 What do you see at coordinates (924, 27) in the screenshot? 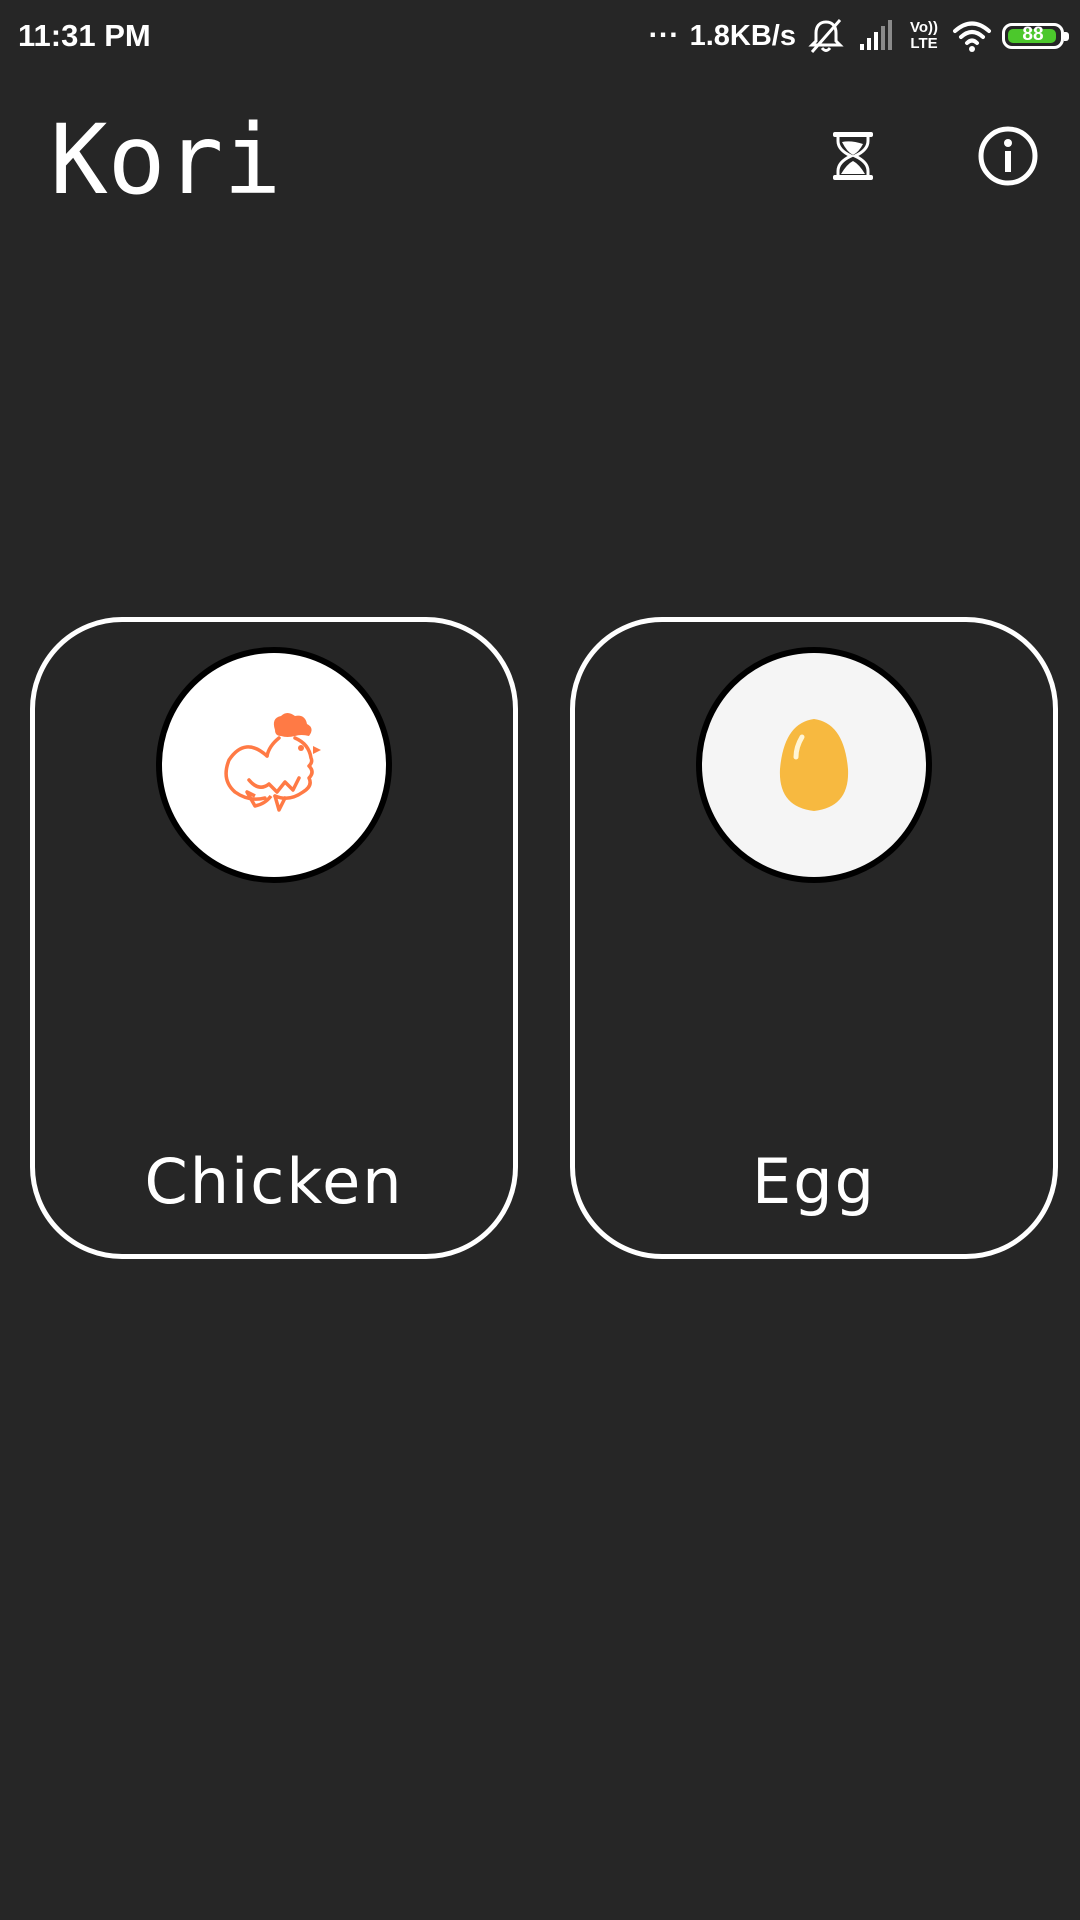
I see `volte-label-top: Vo))` at bounding box center [924, 27].